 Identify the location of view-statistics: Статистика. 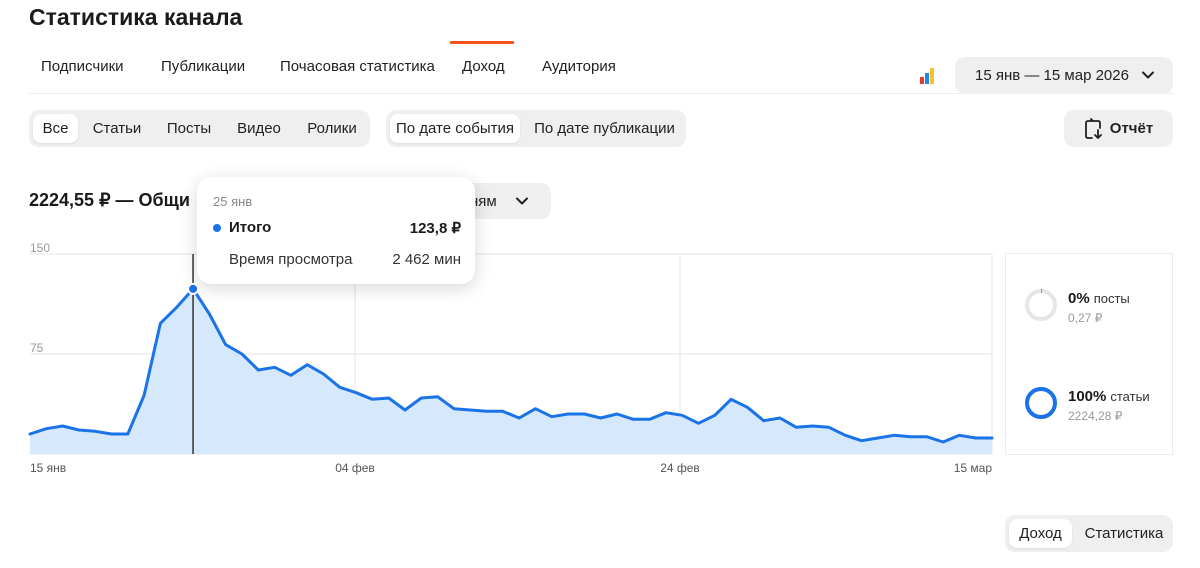
(1124, 533).